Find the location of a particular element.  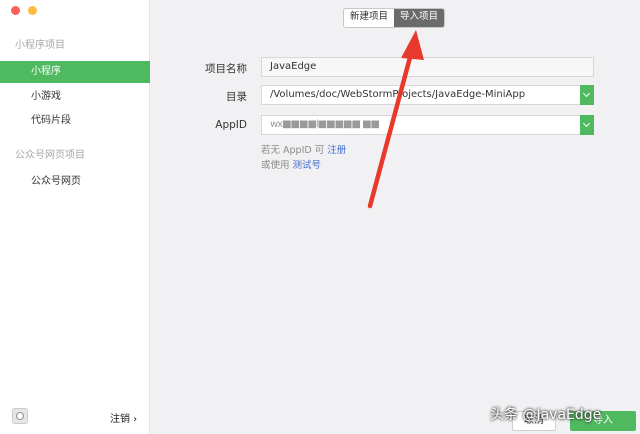

project-name-label: 项目名称 is located at coordinates (226, 69).